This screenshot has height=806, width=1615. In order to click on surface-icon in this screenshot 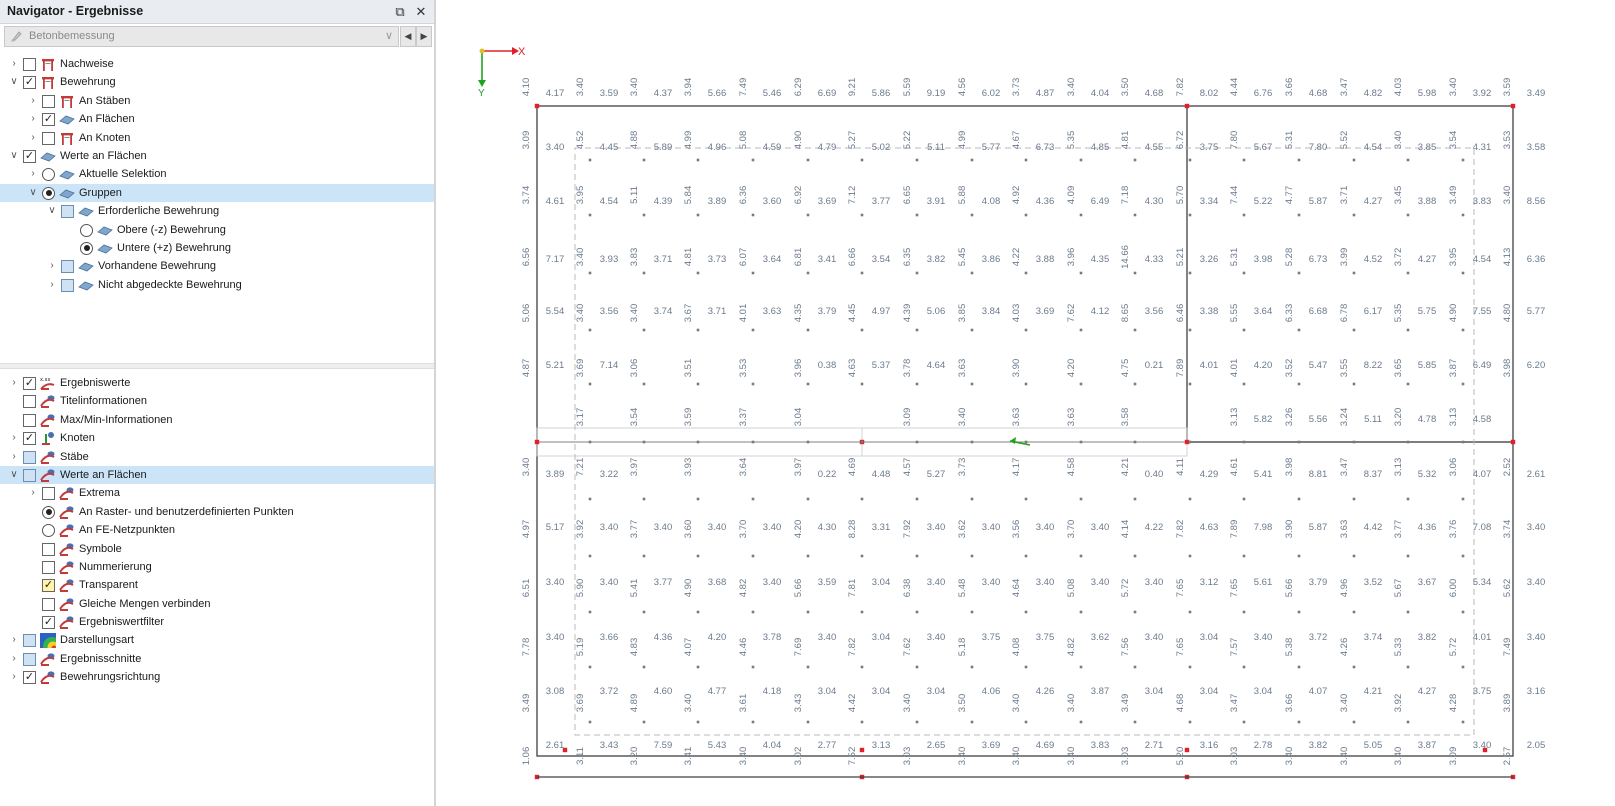, I will do `click(86, 211)`.